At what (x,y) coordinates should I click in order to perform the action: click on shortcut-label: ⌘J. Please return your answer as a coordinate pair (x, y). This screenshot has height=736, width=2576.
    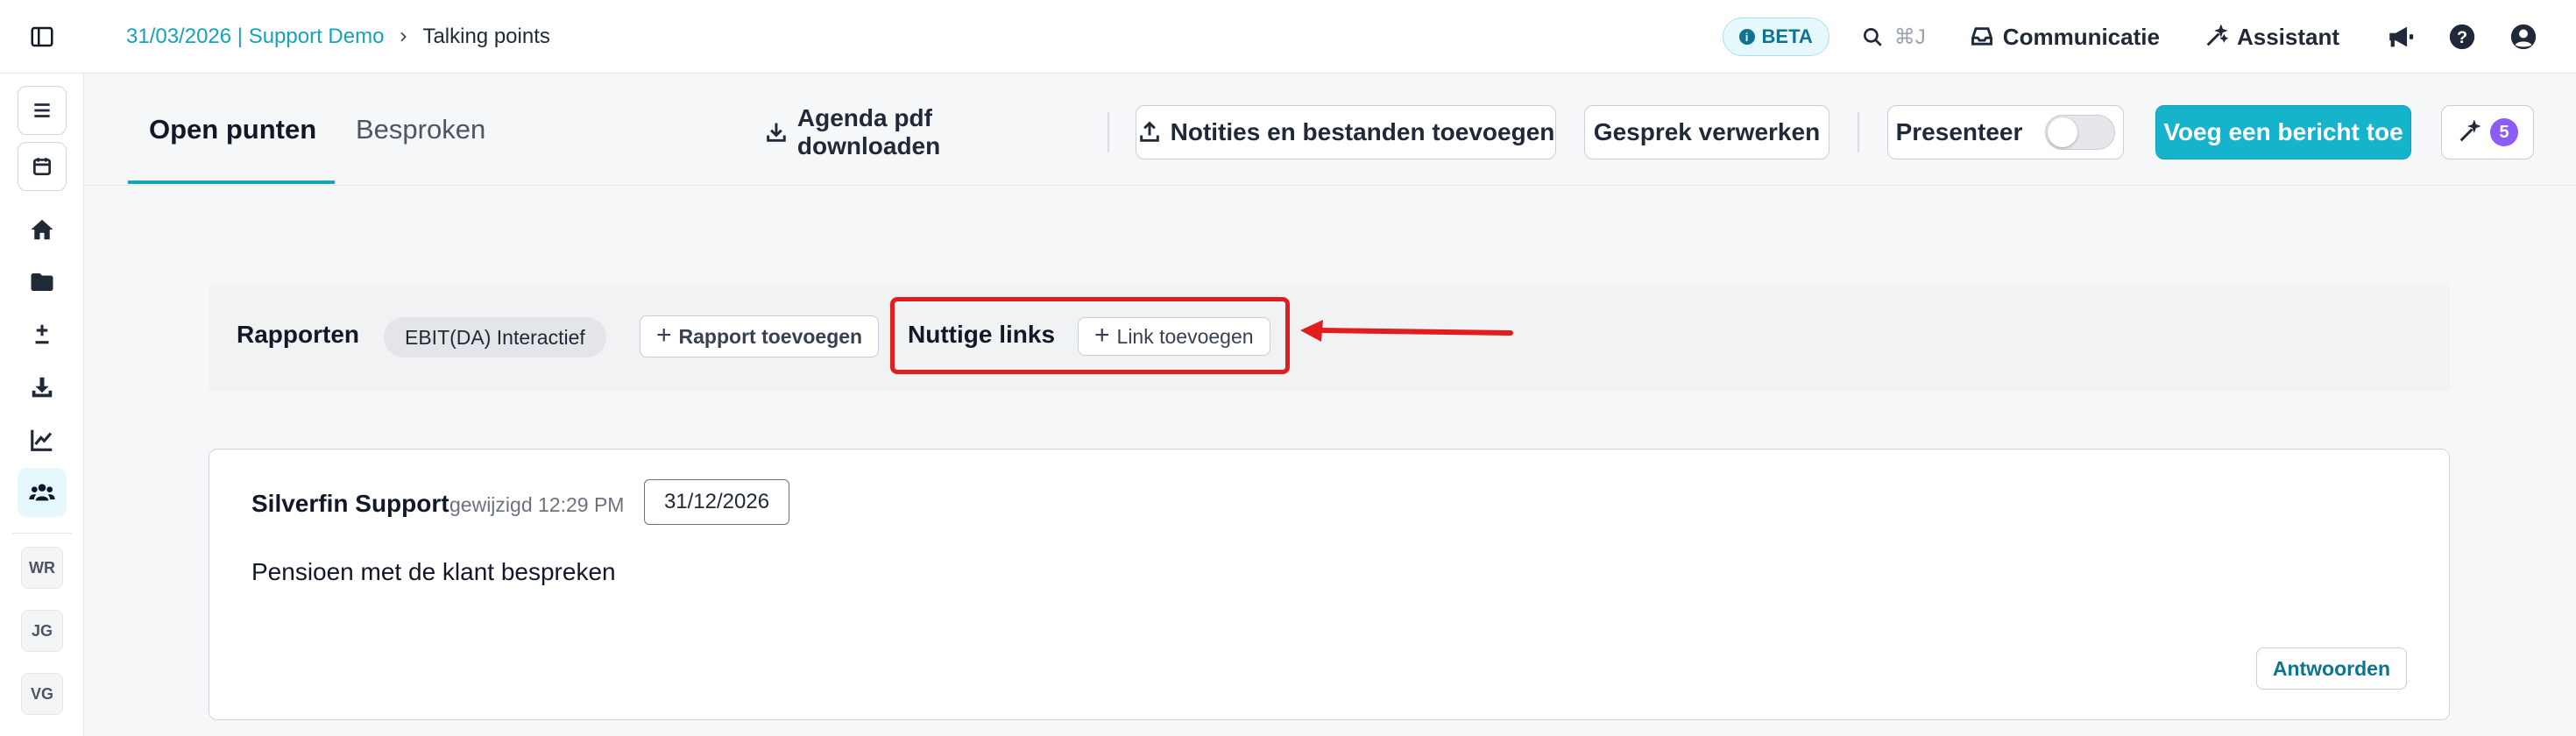
    Looking at the image, I should click on (1909, 37).